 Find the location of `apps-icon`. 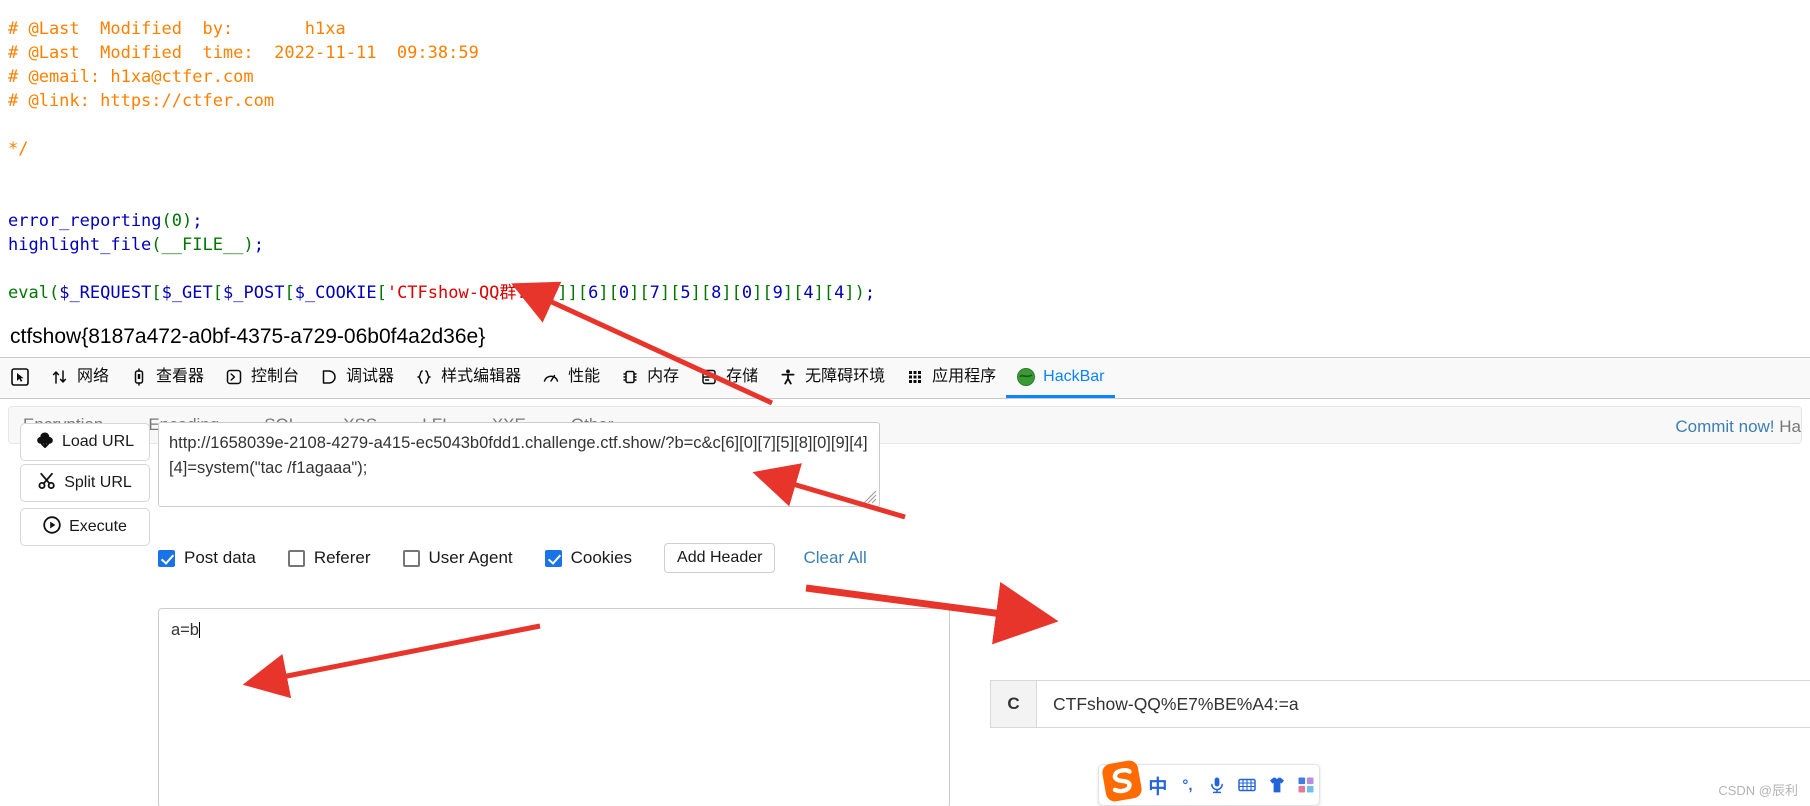

apps-icon is located at coordinates (1306, 785).